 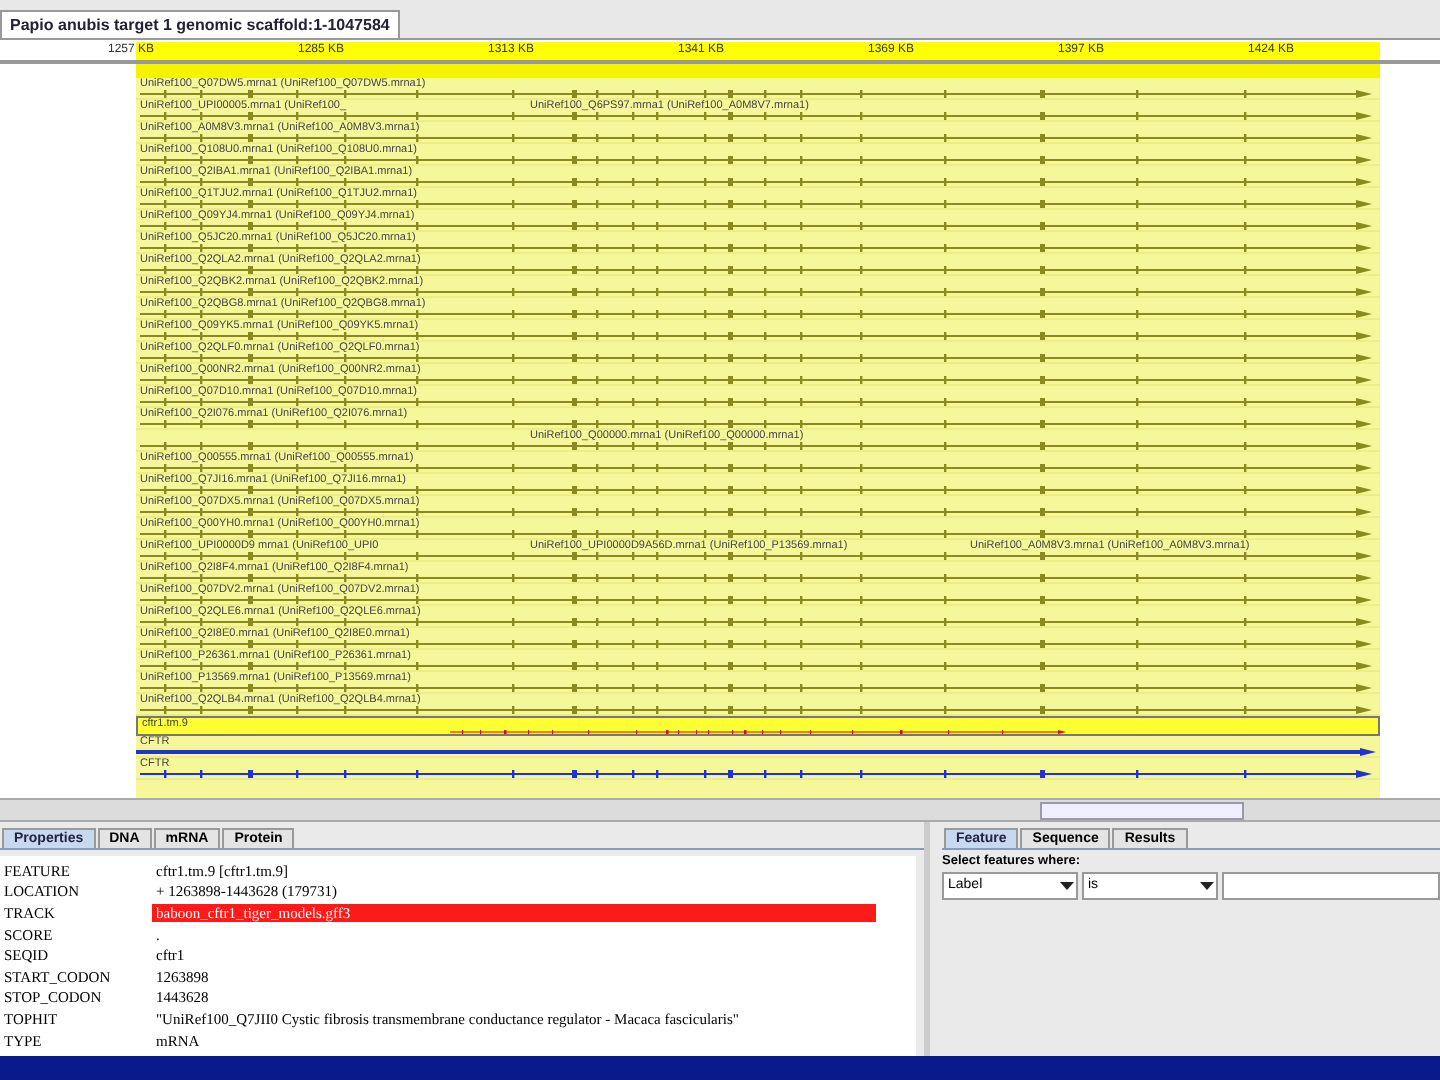 What do you see at coordinates (200, 23) in the screenshot?
I see `view-tab: Papio anubis target 1 genomic scaffold:1-1047584` at bounding box center [200, 23].